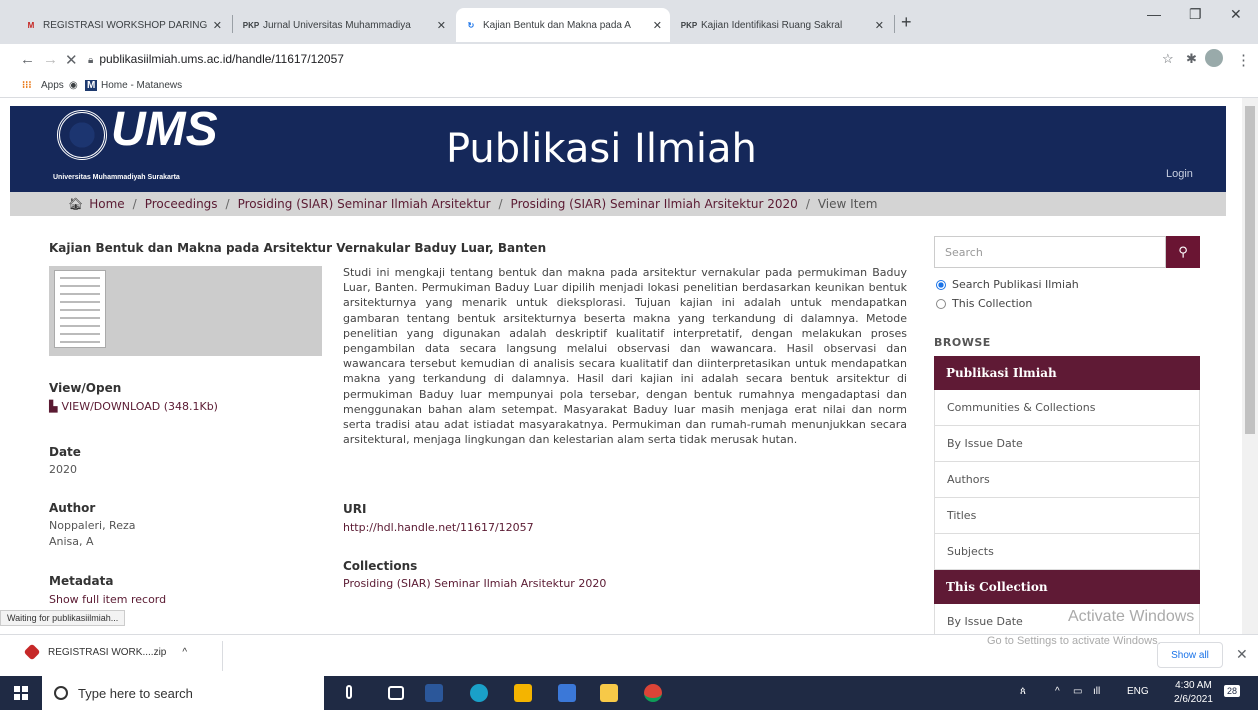 This screenshot has height=710, width=1258. Describe the element at coordinates (116, 177) in the screenshot. I see `logo-subtitle: Universitas Muhammadiyah Surakarta` at that location.